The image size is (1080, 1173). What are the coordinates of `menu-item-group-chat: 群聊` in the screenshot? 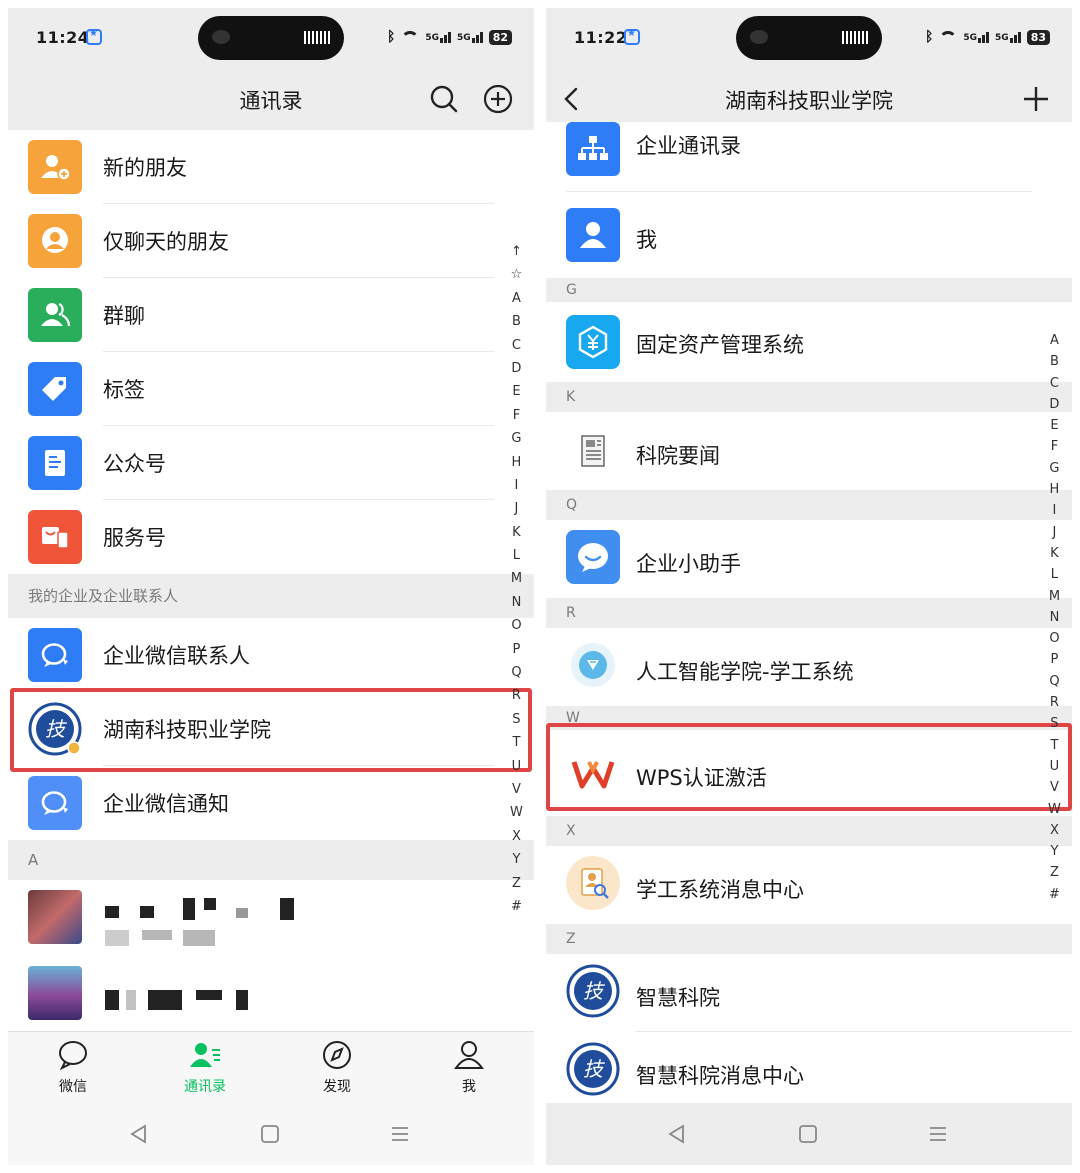 It's located at (271, 315).